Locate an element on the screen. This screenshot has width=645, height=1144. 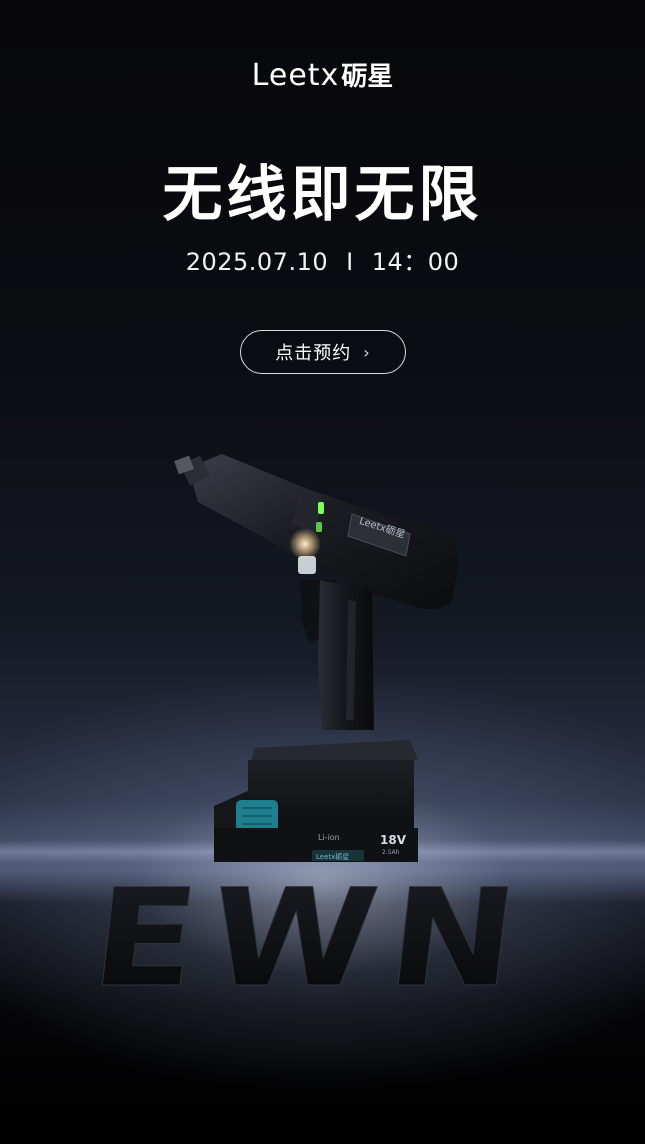
brand-logo: Leetx砺星 is located at coordinates (322, 74).